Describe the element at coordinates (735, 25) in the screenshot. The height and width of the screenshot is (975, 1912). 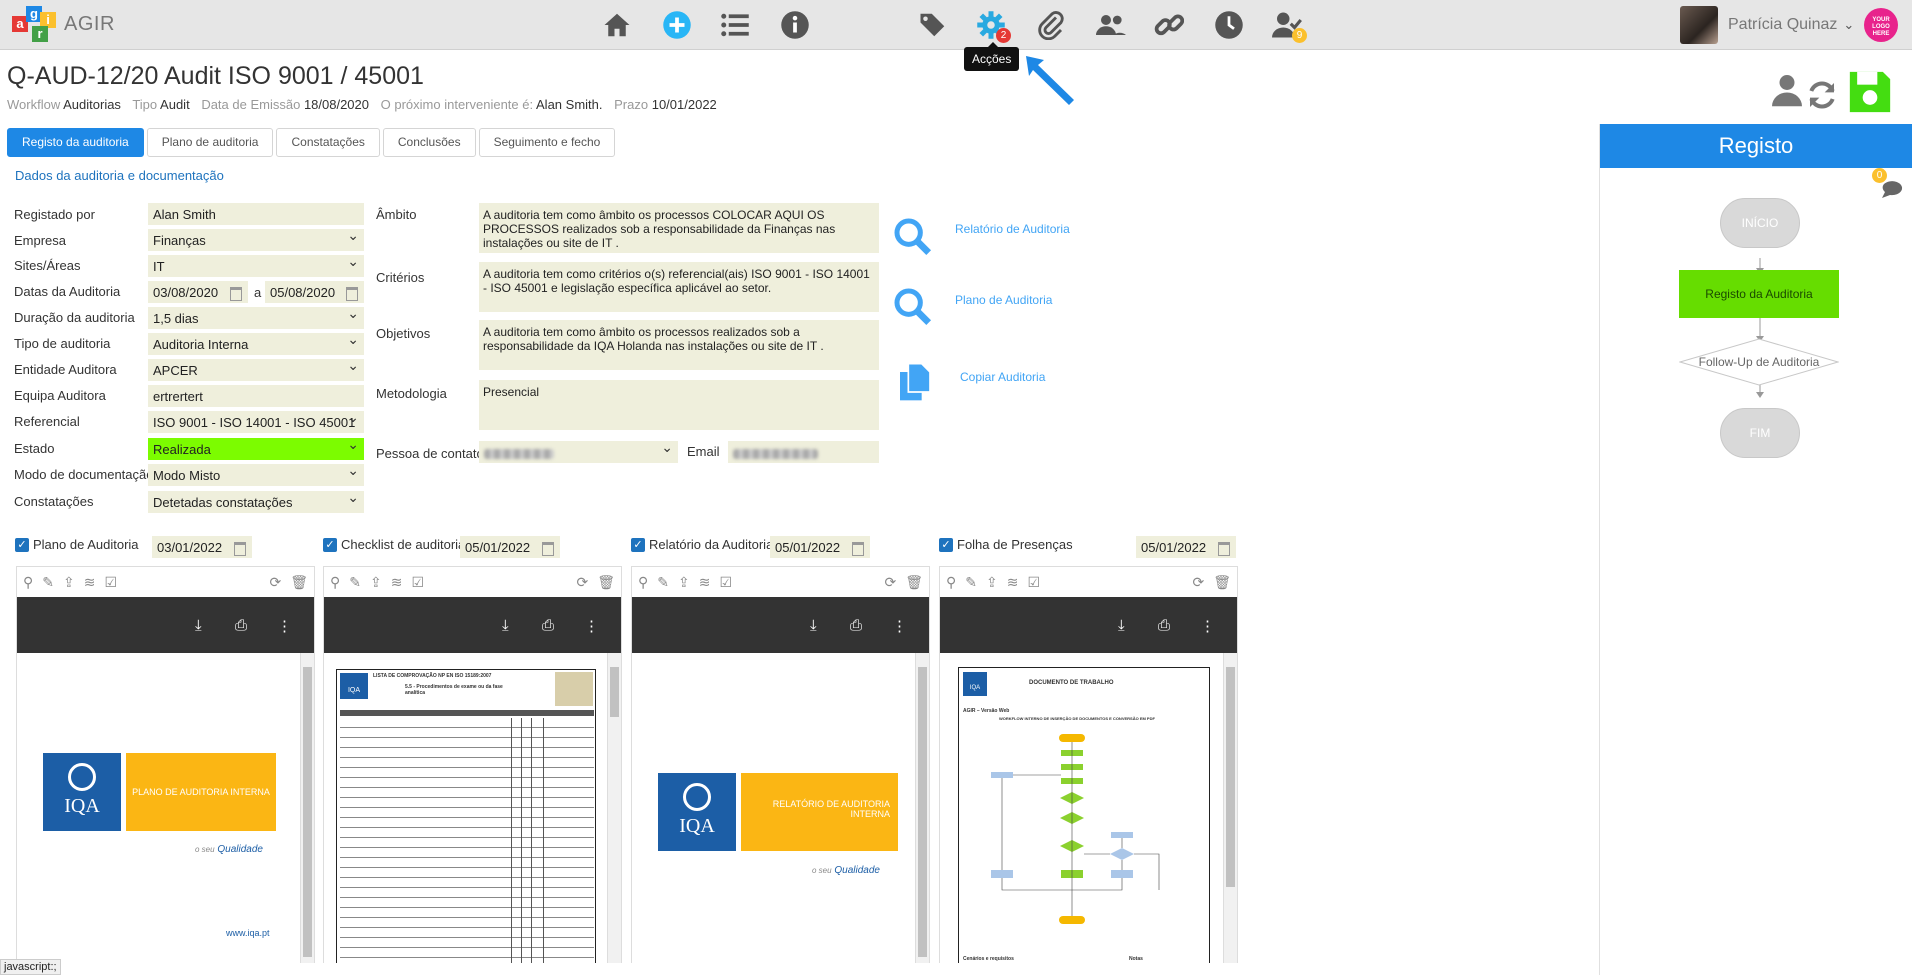
I see `list-icon` at that location.